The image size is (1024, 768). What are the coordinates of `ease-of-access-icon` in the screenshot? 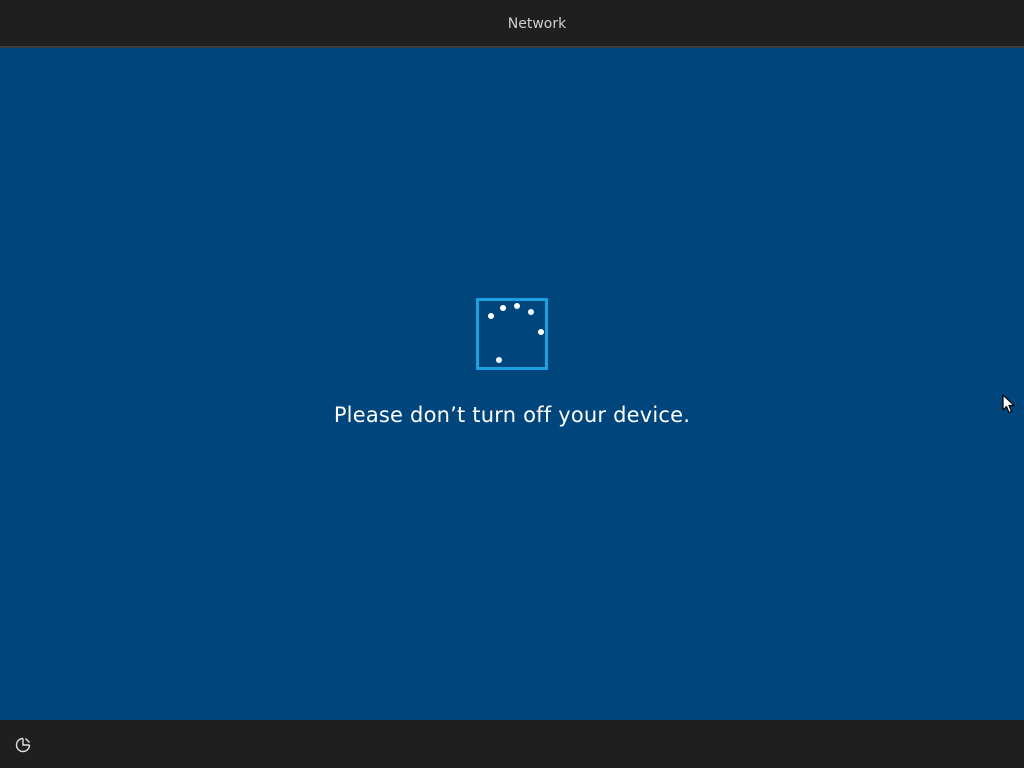 It's located at (23, 745).